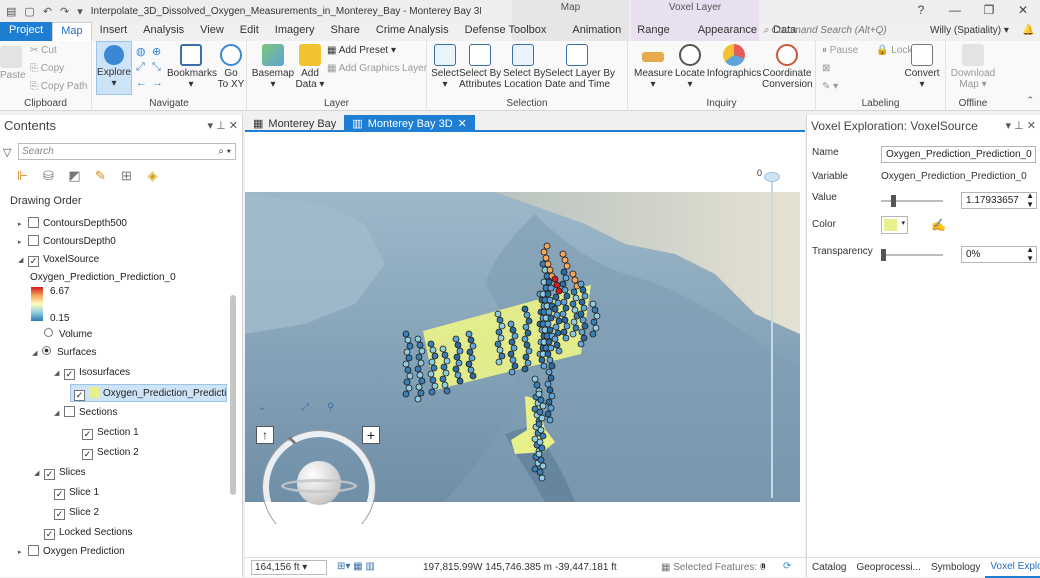 This screenshot has height=578, width=1040. Describe the element at coordinates (233, 395) in the screenshot. I see `scrollbar-thumb` at that location.